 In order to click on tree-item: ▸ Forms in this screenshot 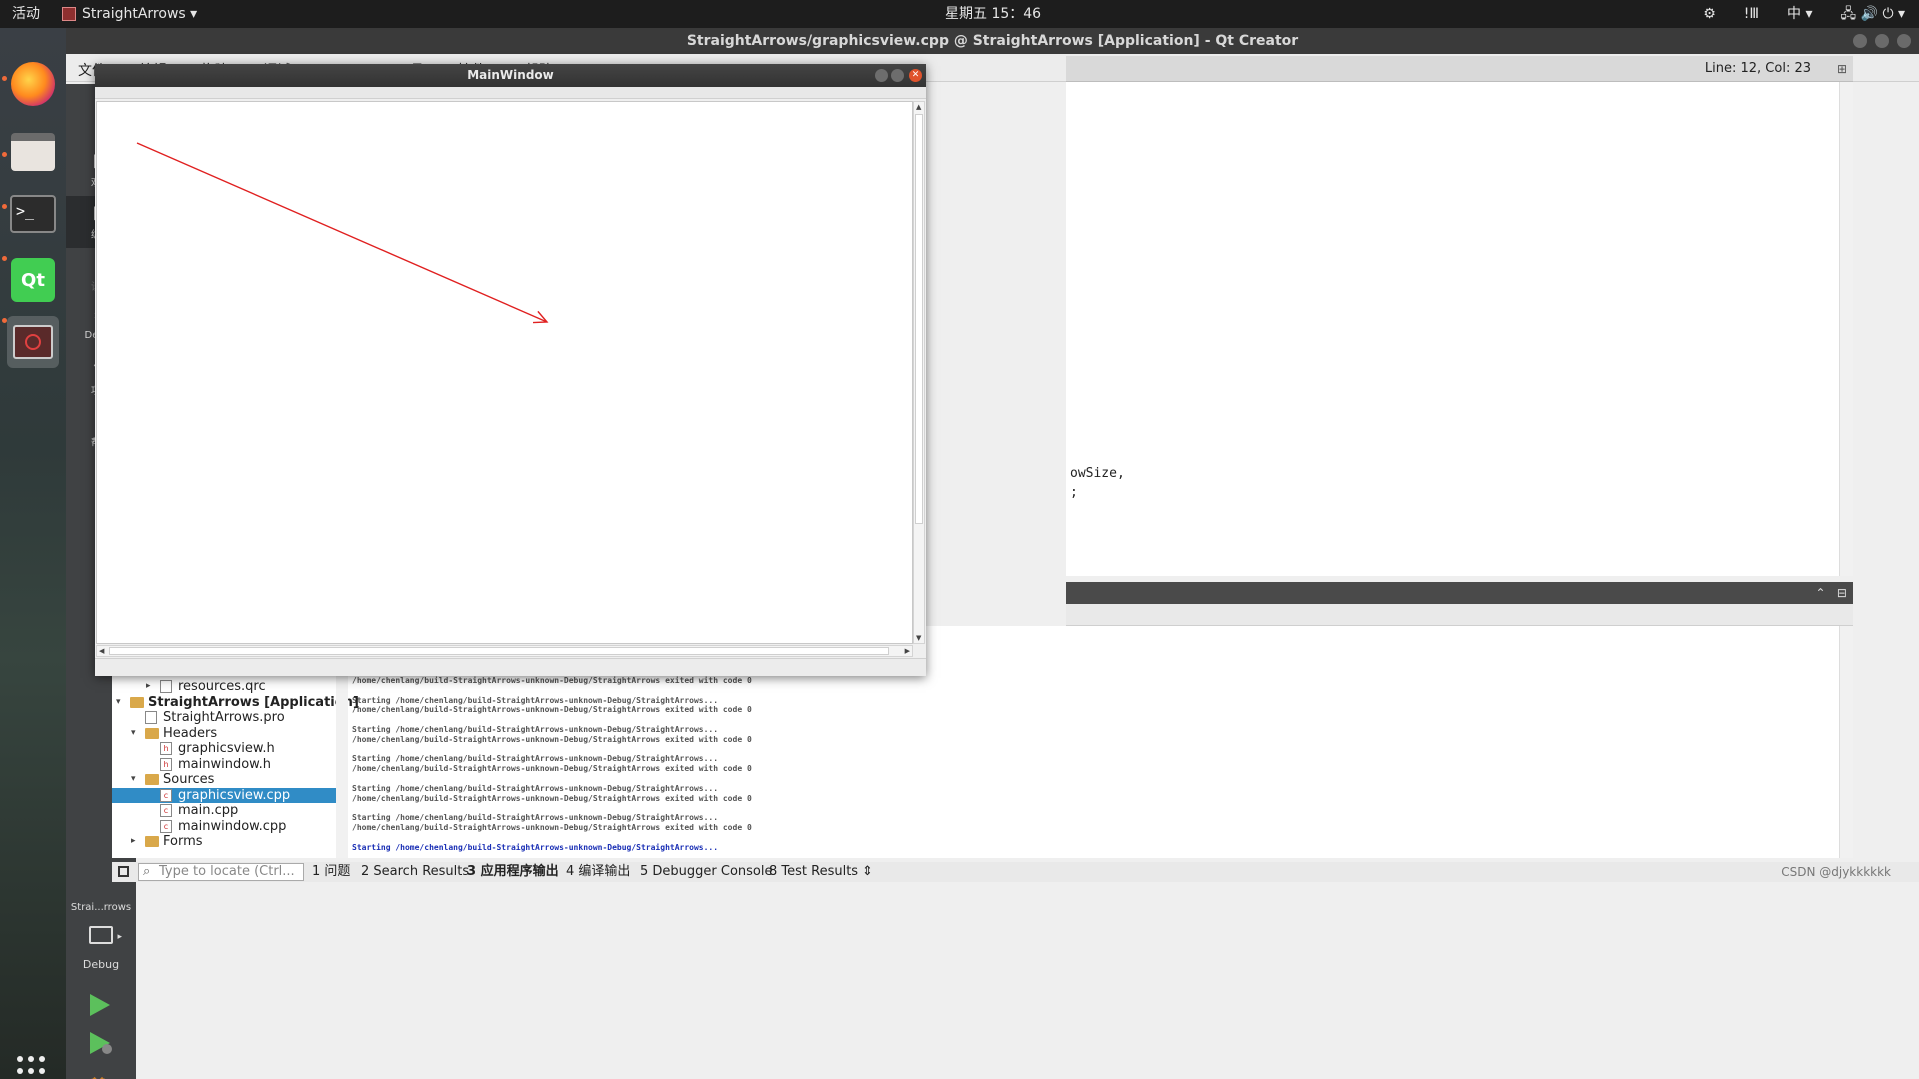, I will do `click(224, 842)`.